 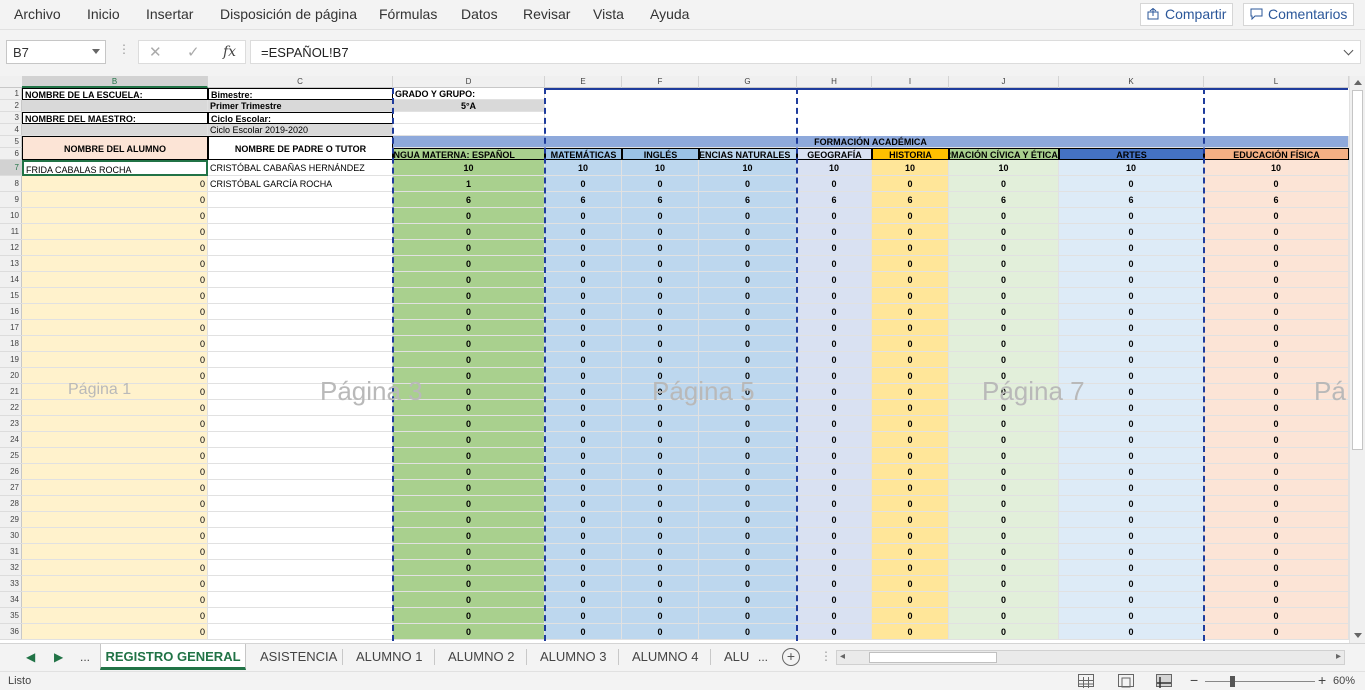 I want to click on row-header-12: 12, so click(x=11, y=248).